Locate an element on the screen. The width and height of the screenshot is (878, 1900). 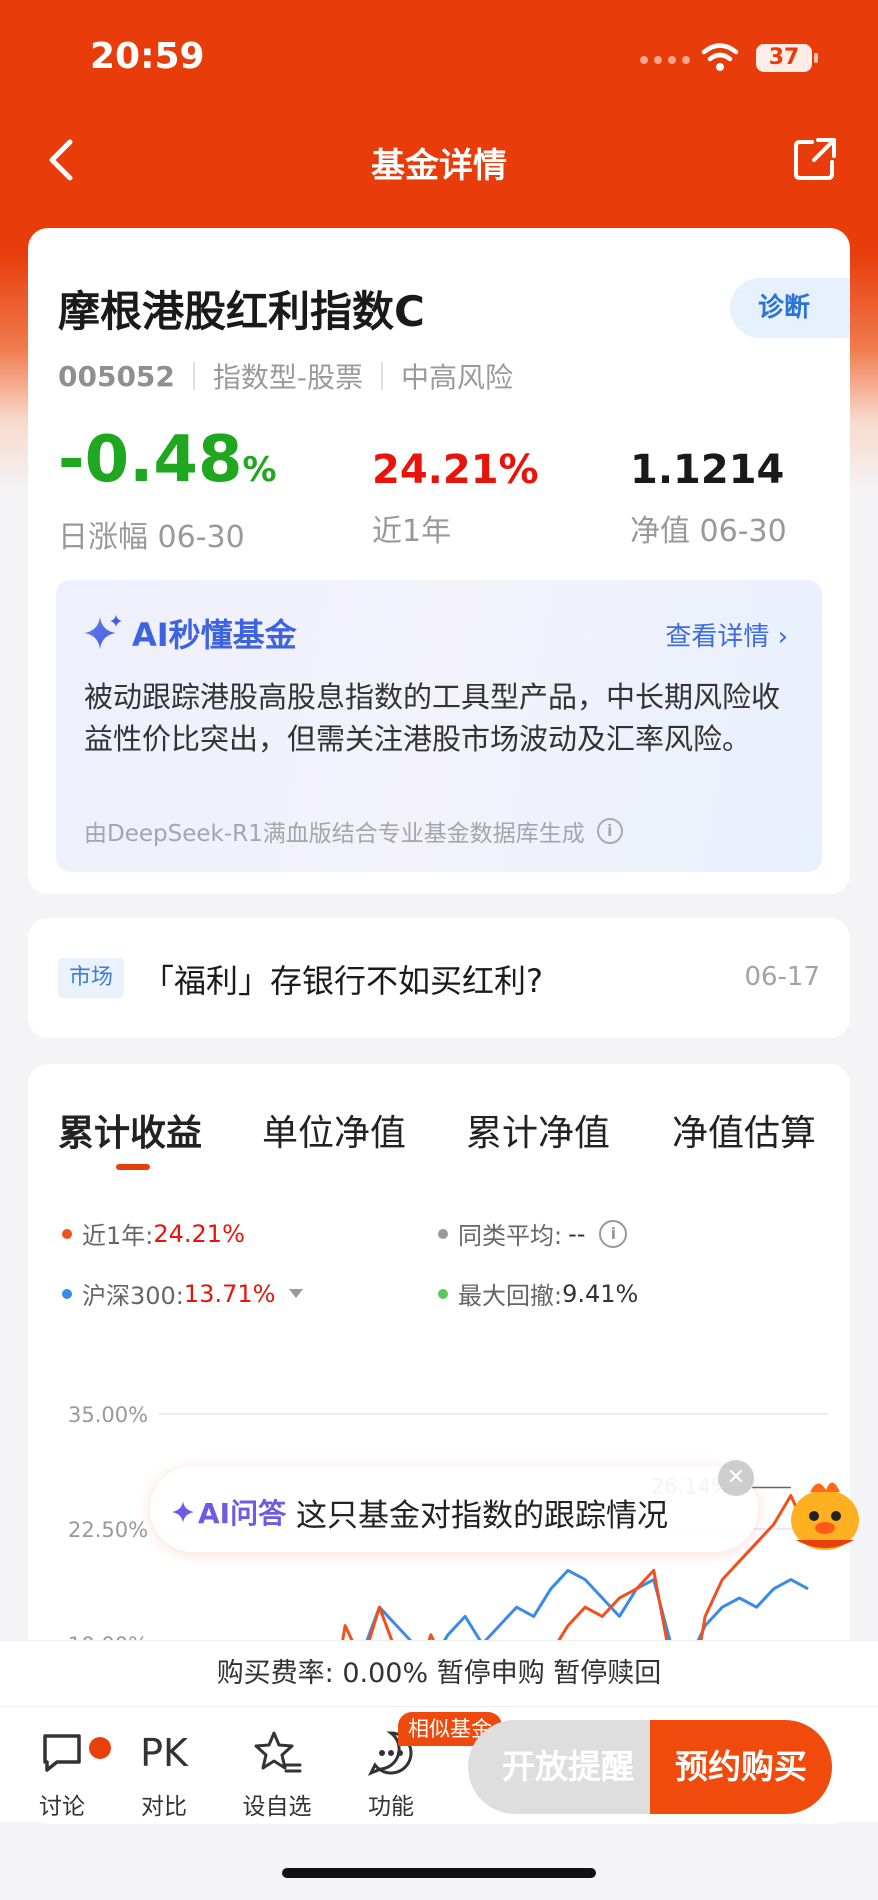
nav-stat: 1.1214 净值 06-30 is located at coordinates (708, 497).